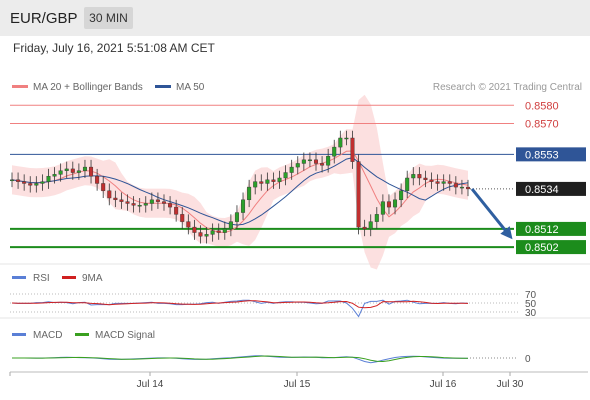 This screenshot has width=590, height=400. I want to click on rsi-ma-line, so click(240, 304).